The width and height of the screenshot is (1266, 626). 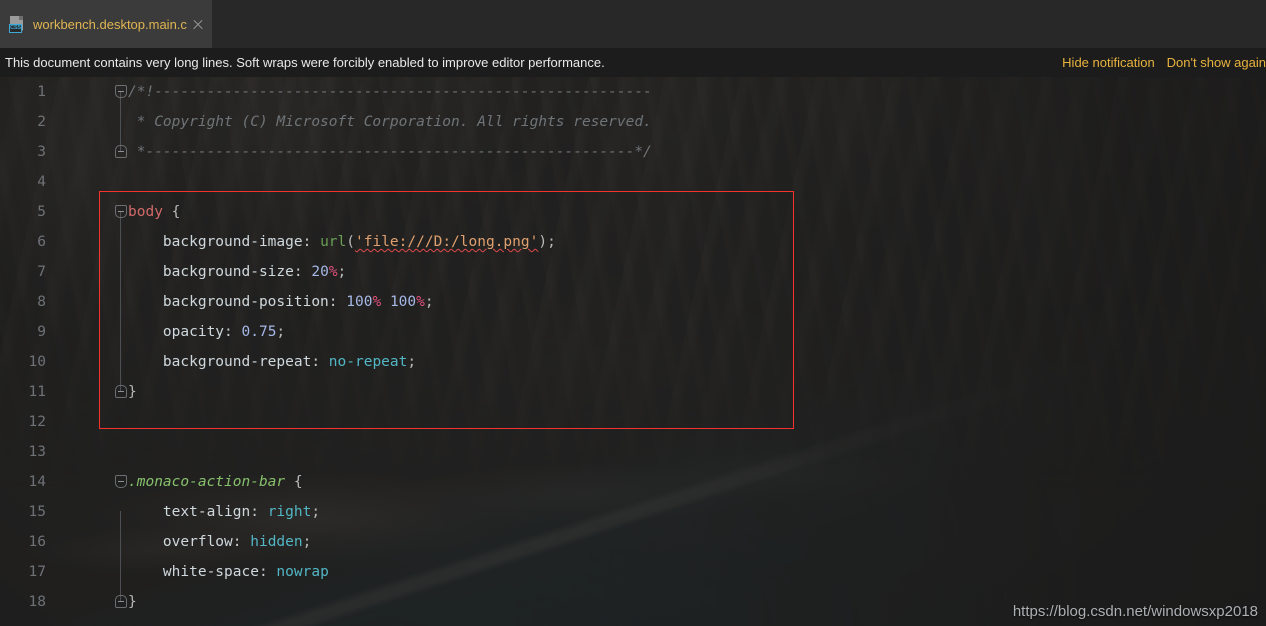 What do you see at coordinates (15, 28) in the screenshot?
I see `css-file-icon-badge: CSS` at bounding box center [15, 28].